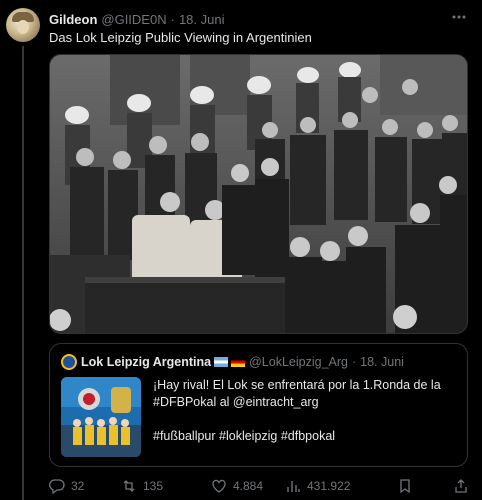 The width and height of the screenshot is (482, 500). What do you see at coordinates (23, 25) in the screenshot?
I see `author-avatar` at bounding box center [23, 25].